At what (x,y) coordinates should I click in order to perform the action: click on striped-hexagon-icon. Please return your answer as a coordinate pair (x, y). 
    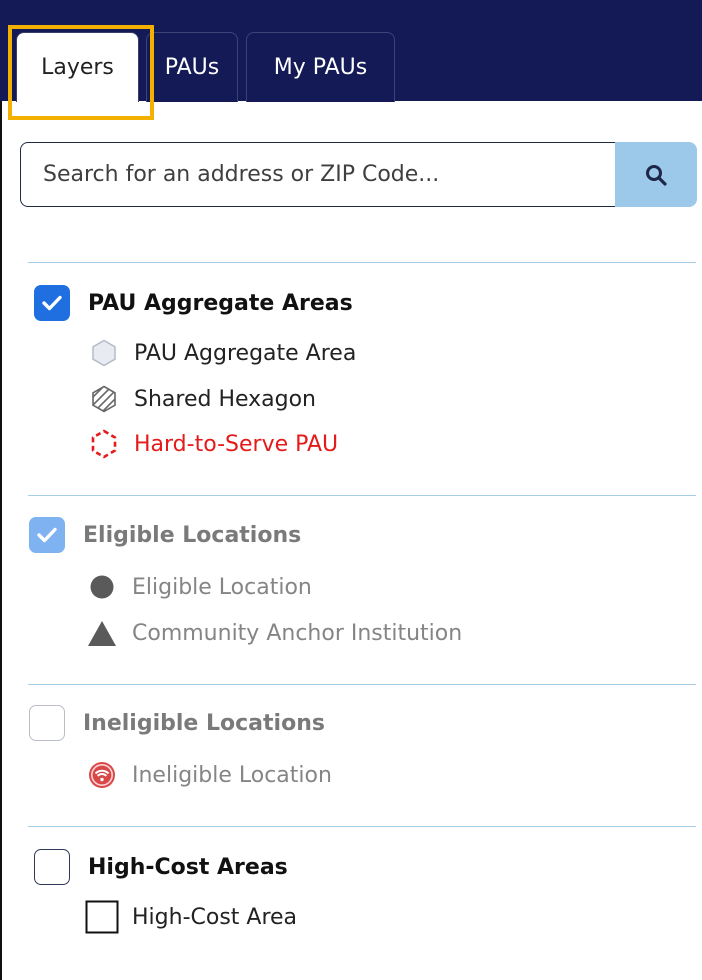
    Looking at the image, I should click on (104, 399).